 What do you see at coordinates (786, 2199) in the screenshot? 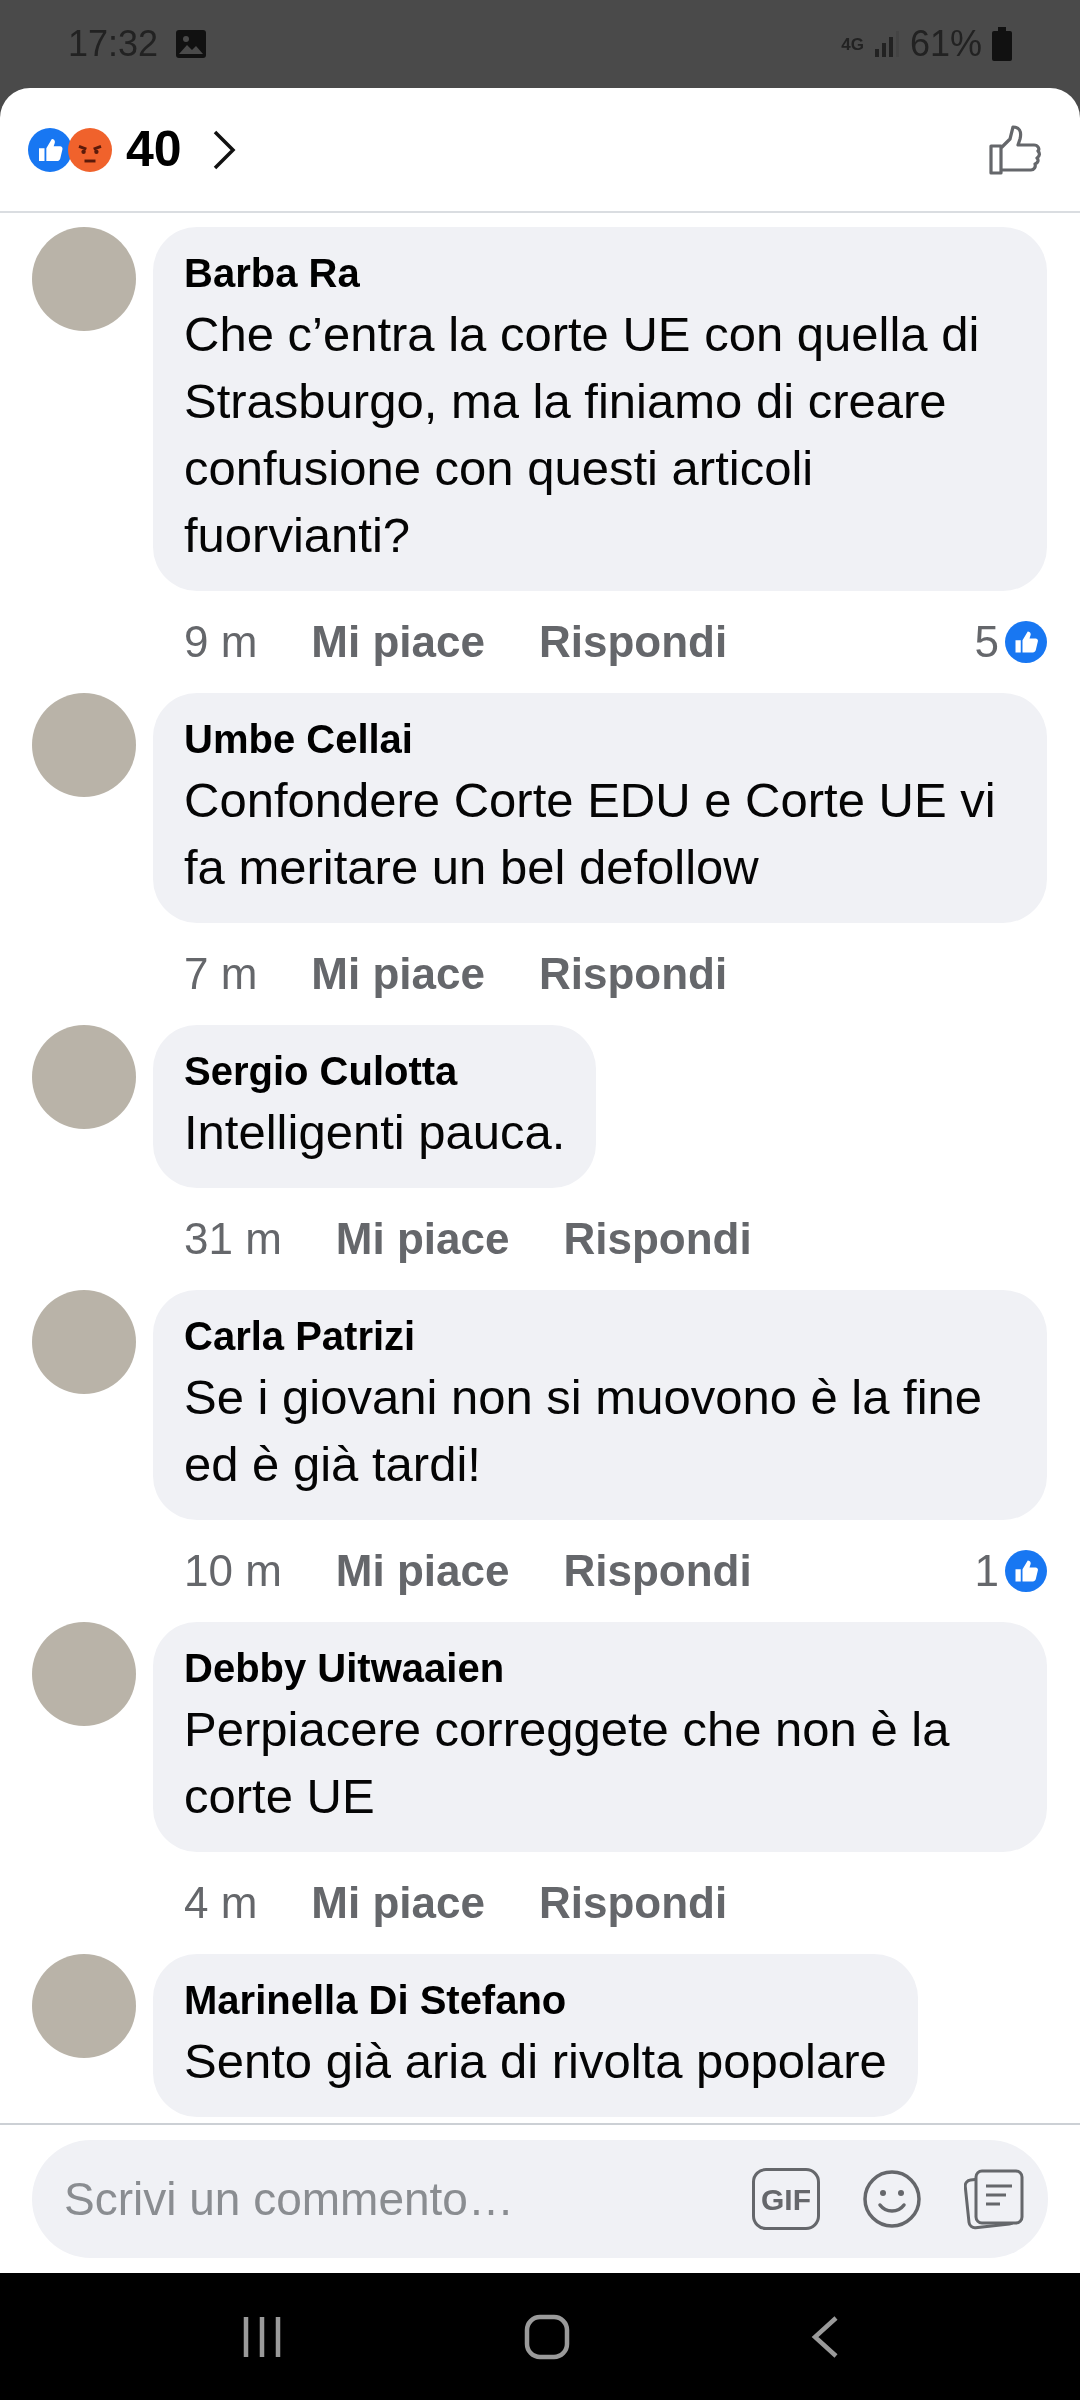
I see `gif-button: GIF` at bounding box center [786, 2199].